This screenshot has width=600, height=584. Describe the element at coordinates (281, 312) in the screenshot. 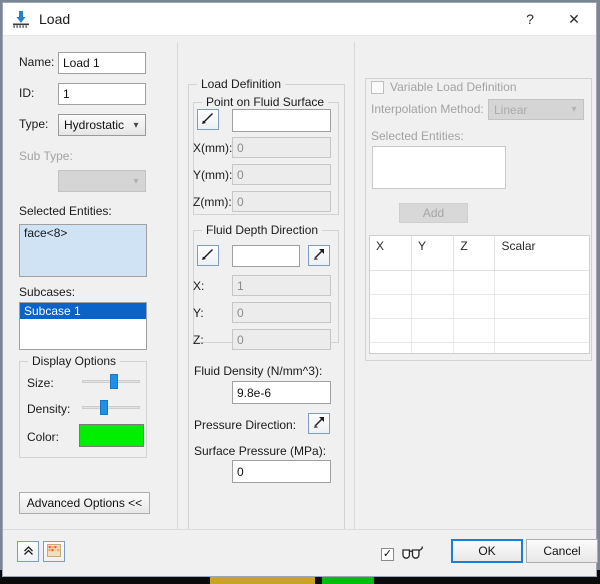

I see `depth-y-input` at that location.